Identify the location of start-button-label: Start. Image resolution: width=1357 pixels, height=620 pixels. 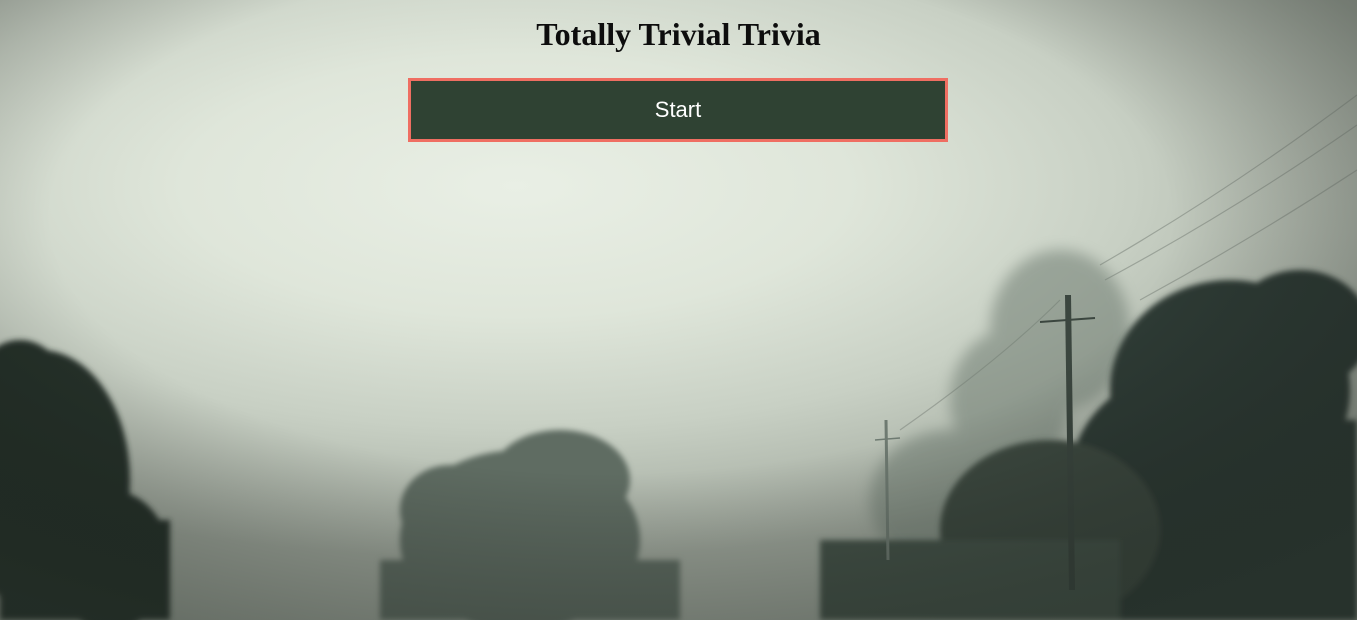
(678, 109).